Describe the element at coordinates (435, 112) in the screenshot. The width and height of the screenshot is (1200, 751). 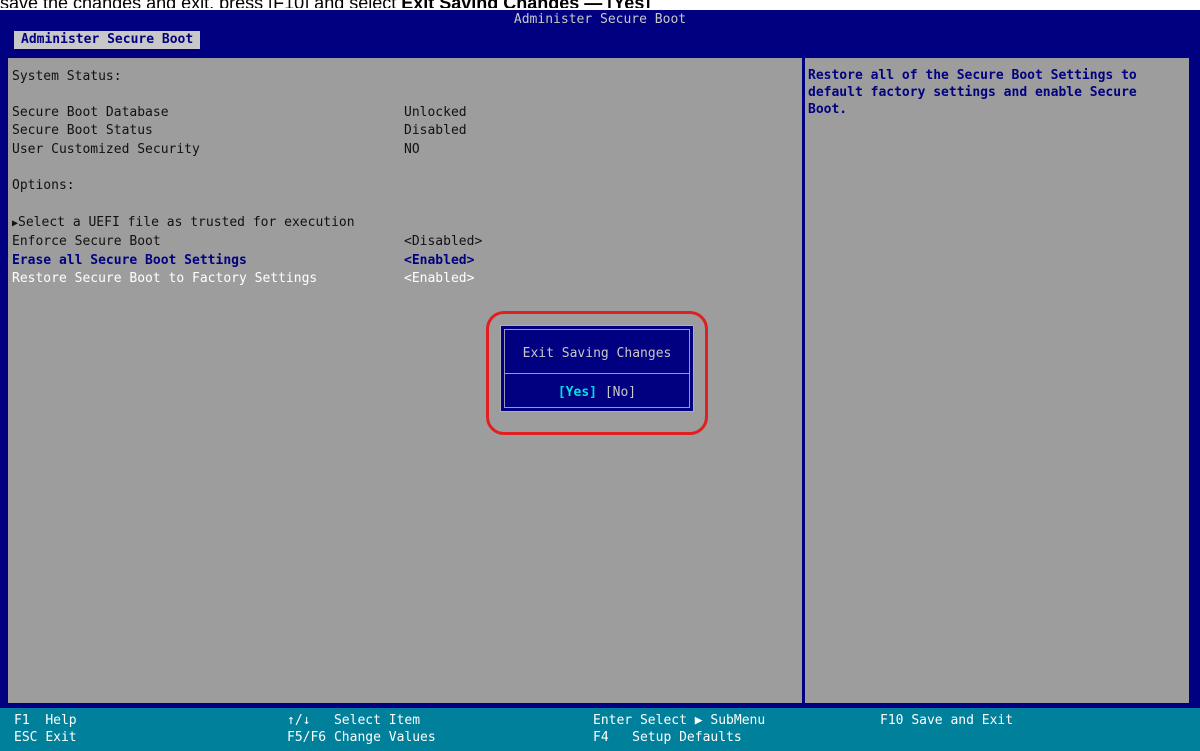
I see `status-value: Unlocked` at that location.